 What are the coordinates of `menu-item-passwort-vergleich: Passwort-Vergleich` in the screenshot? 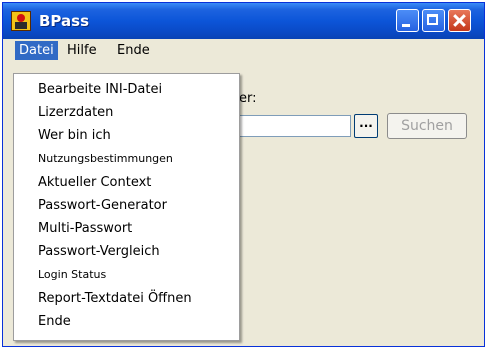 It's located at (99, 251).